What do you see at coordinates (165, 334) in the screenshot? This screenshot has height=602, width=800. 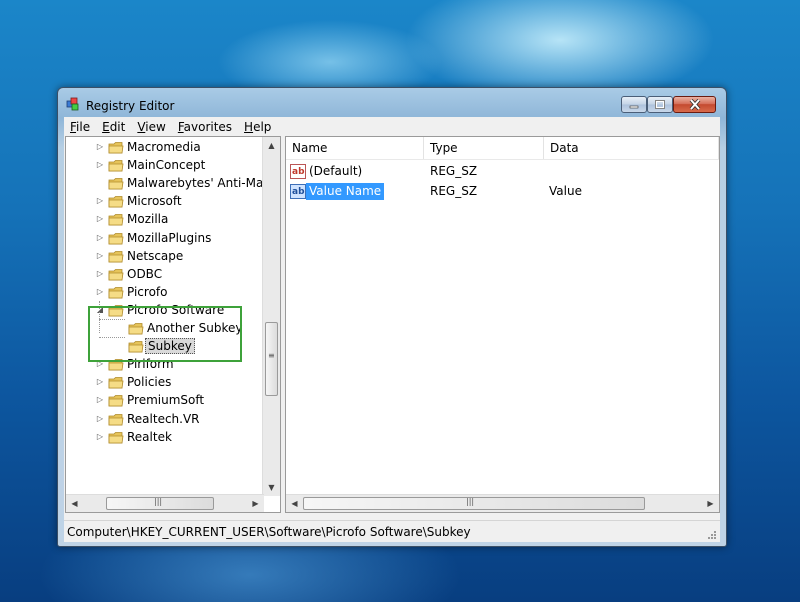 I see `highlight-box` at bounding box center [165, 334].